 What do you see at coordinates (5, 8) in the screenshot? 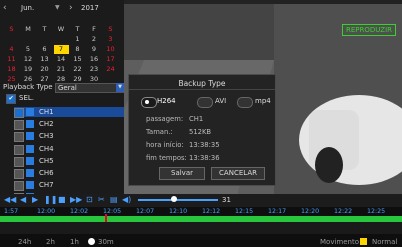
I see `prev-month-icon: ‹` at bounding box center [5, 8].